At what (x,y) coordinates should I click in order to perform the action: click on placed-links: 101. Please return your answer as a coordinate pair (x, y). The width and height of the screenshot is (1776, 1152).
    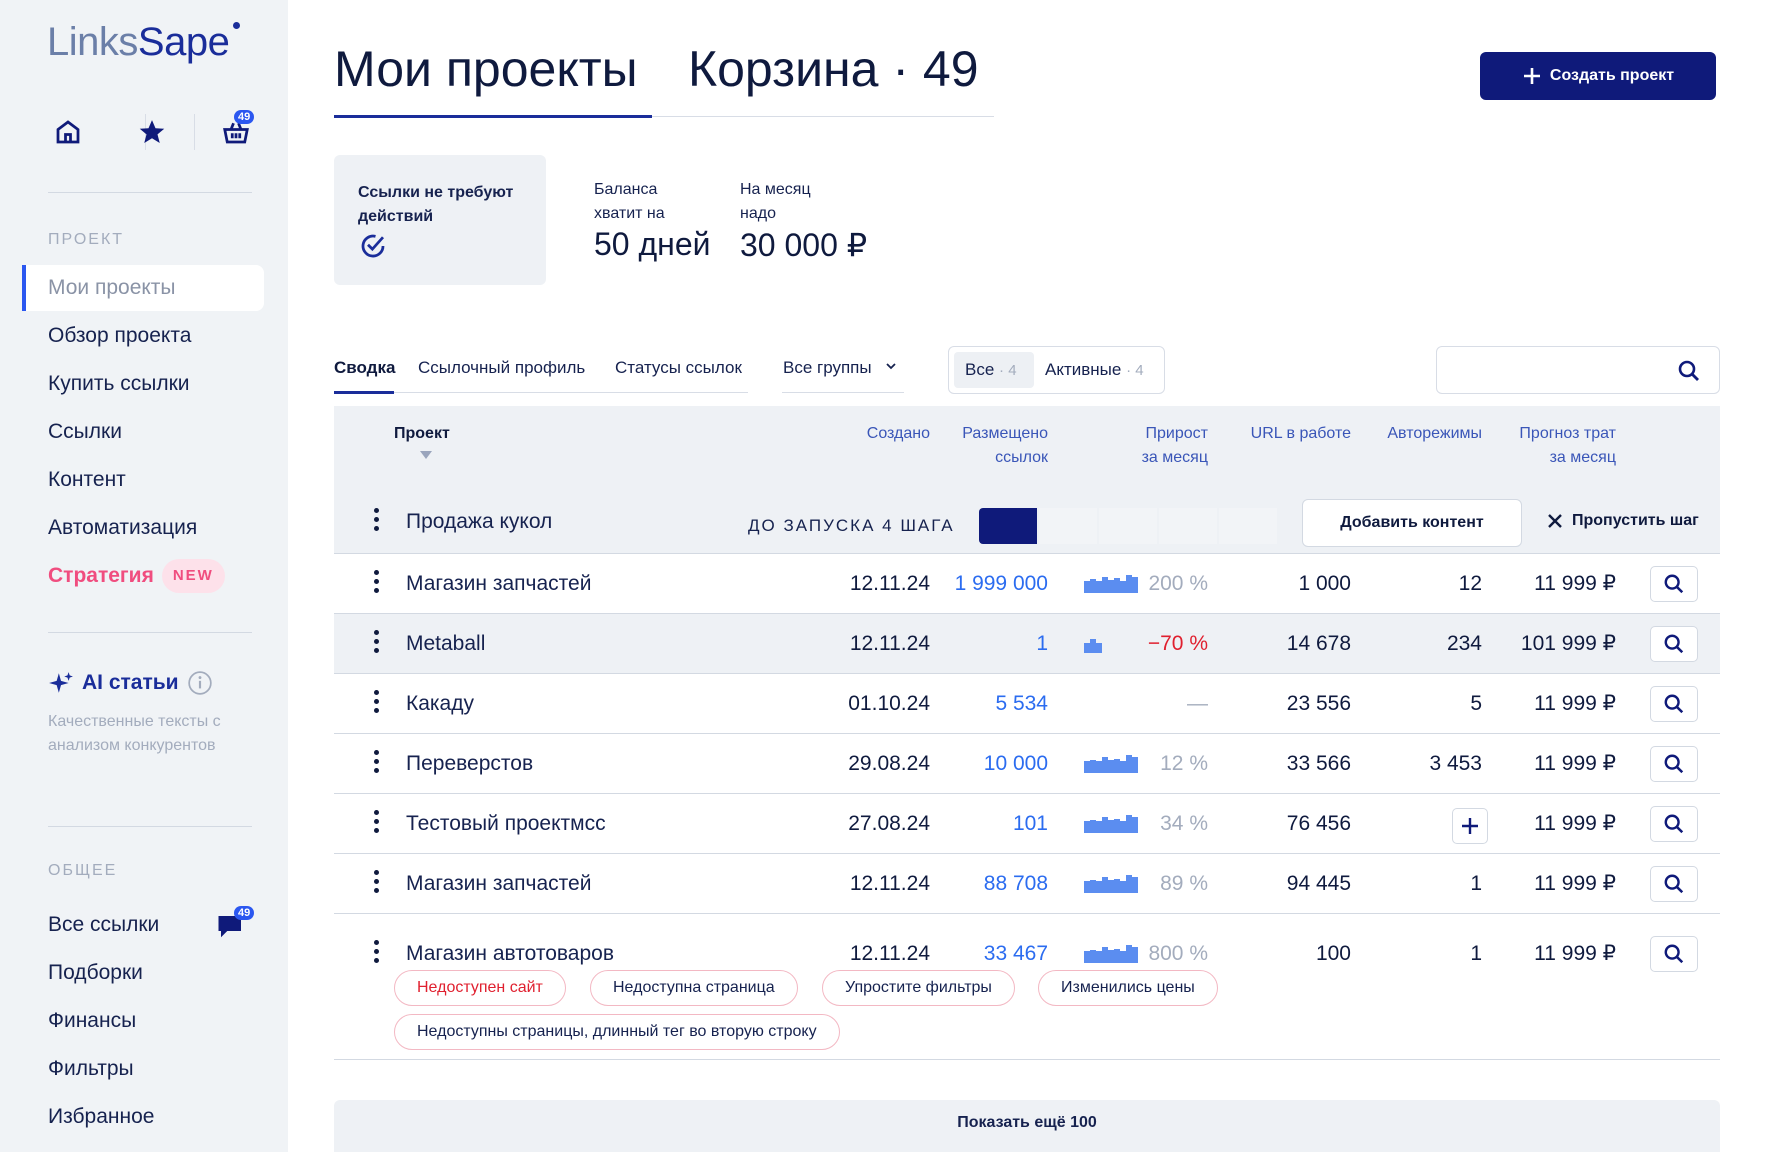
    Looking at the image, I should click on (1030, 824).